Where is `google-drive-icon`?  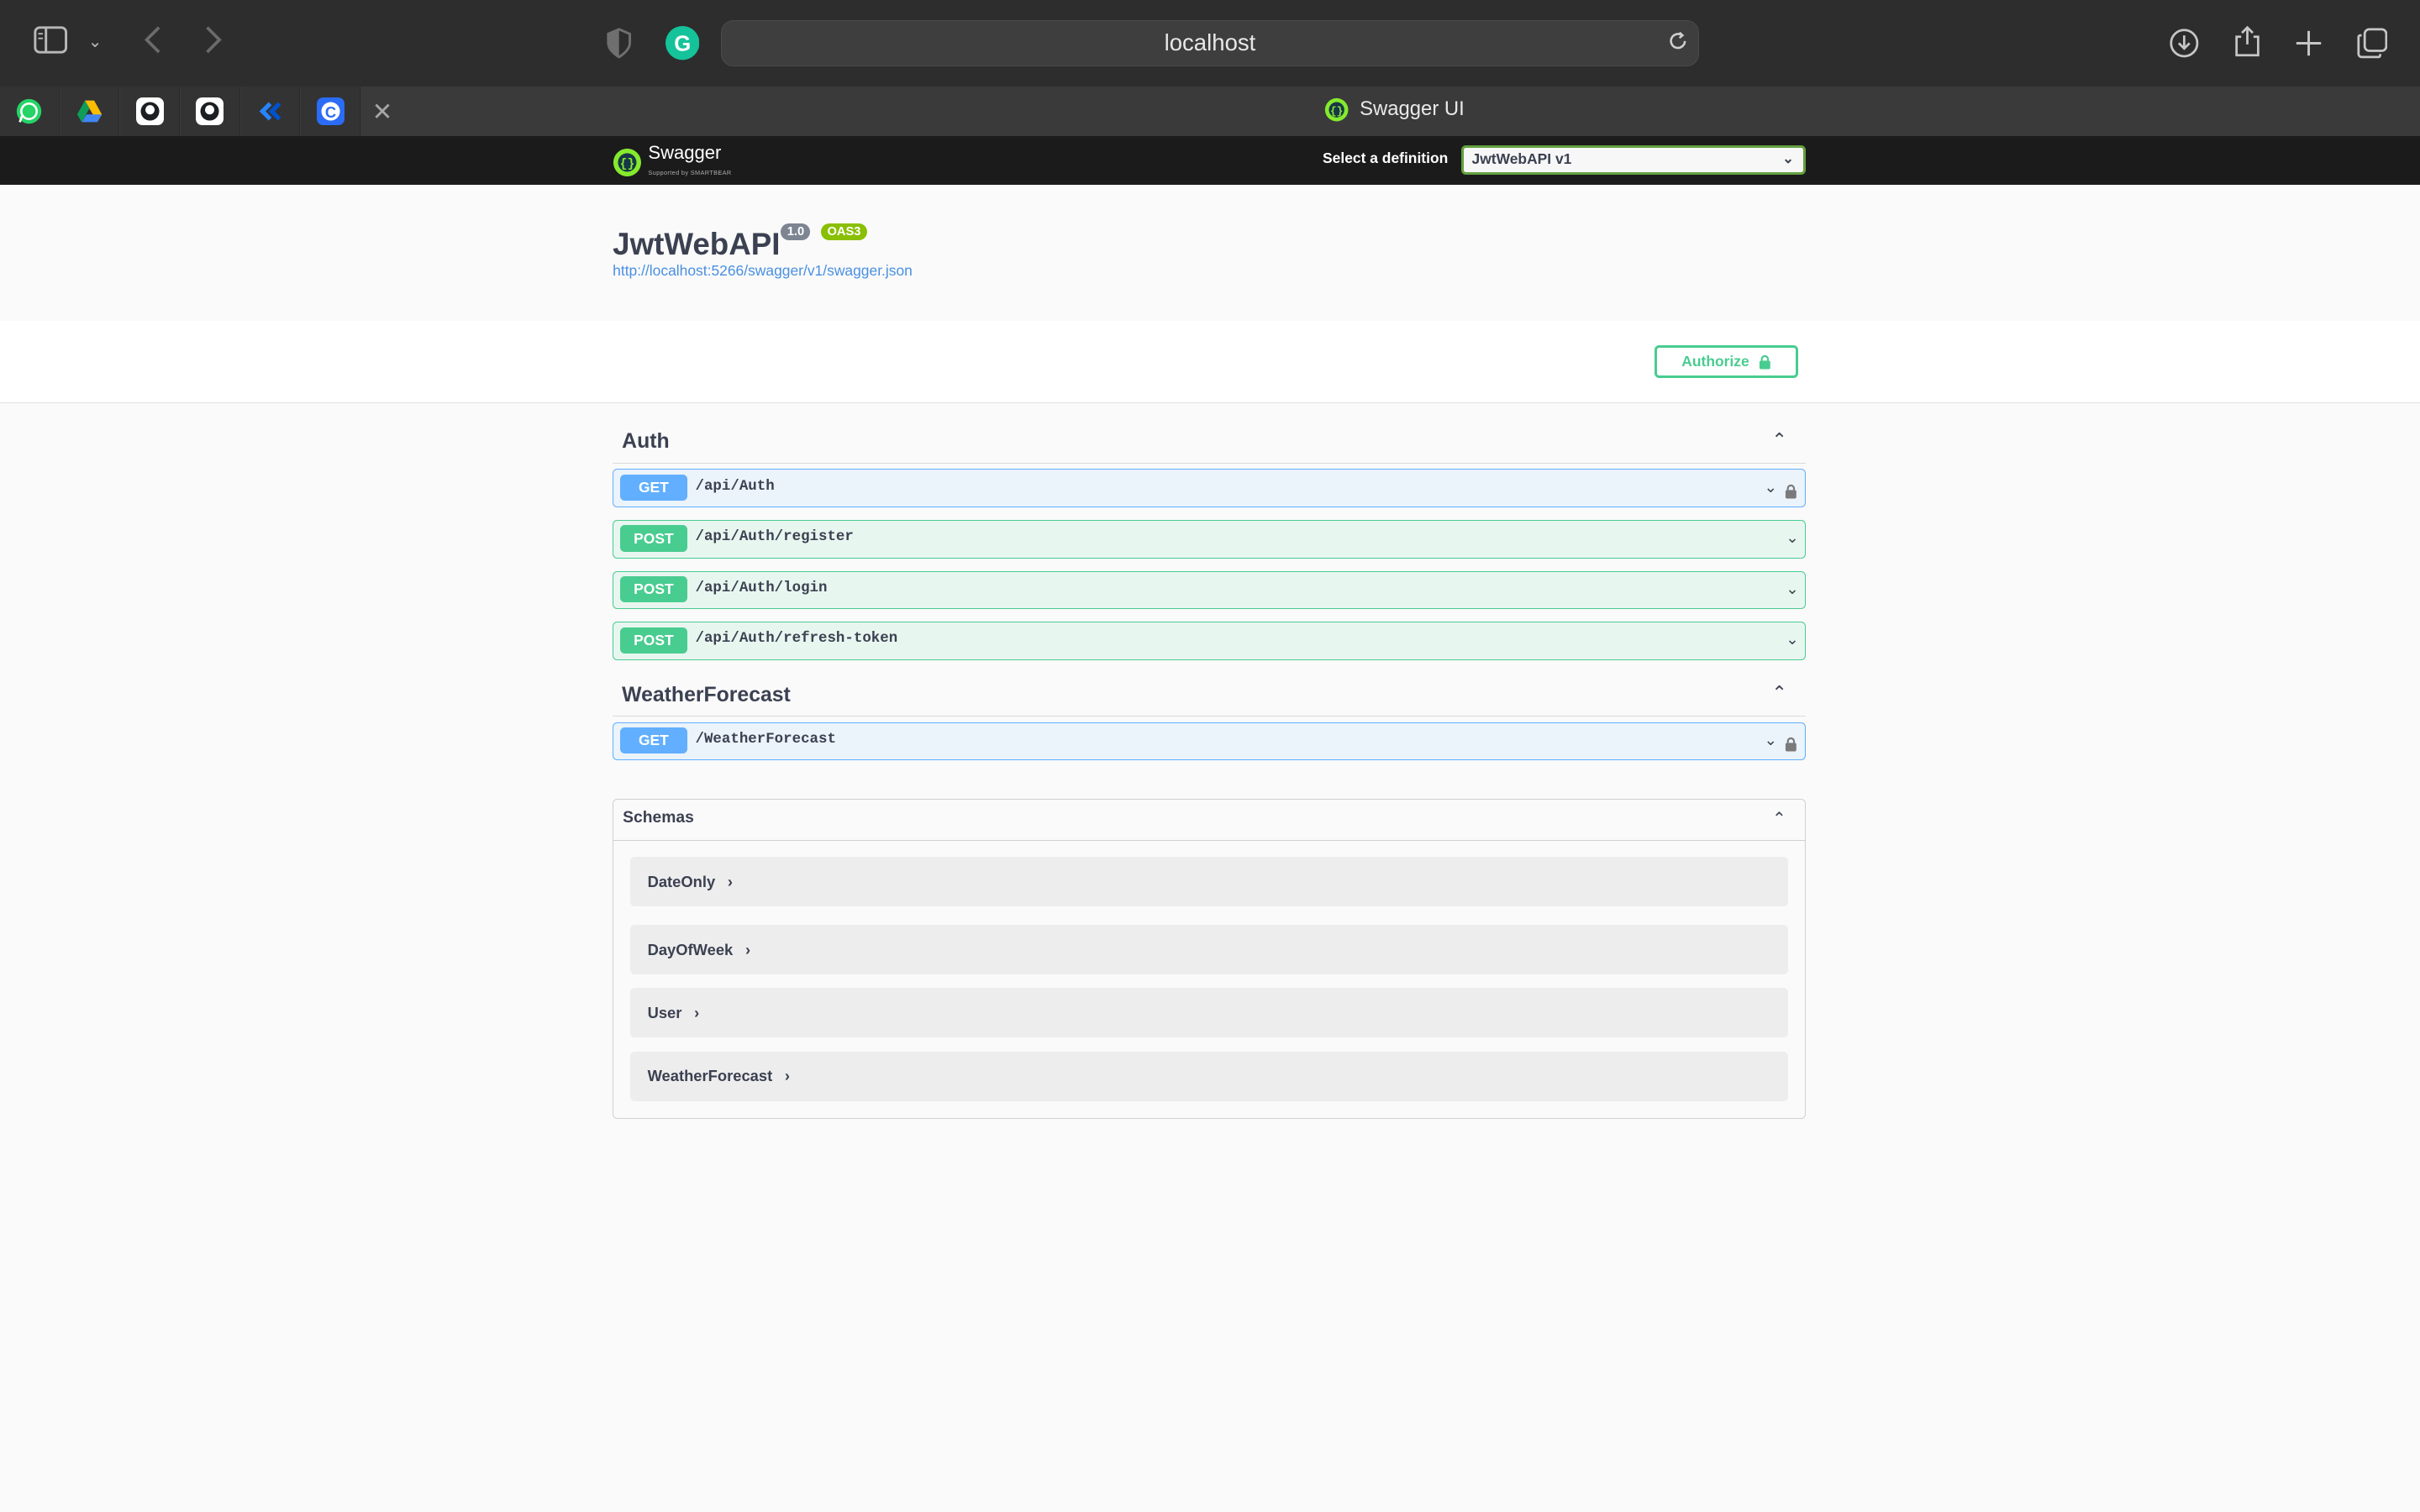 google-drive-icon is located at coordinates (90, 111).